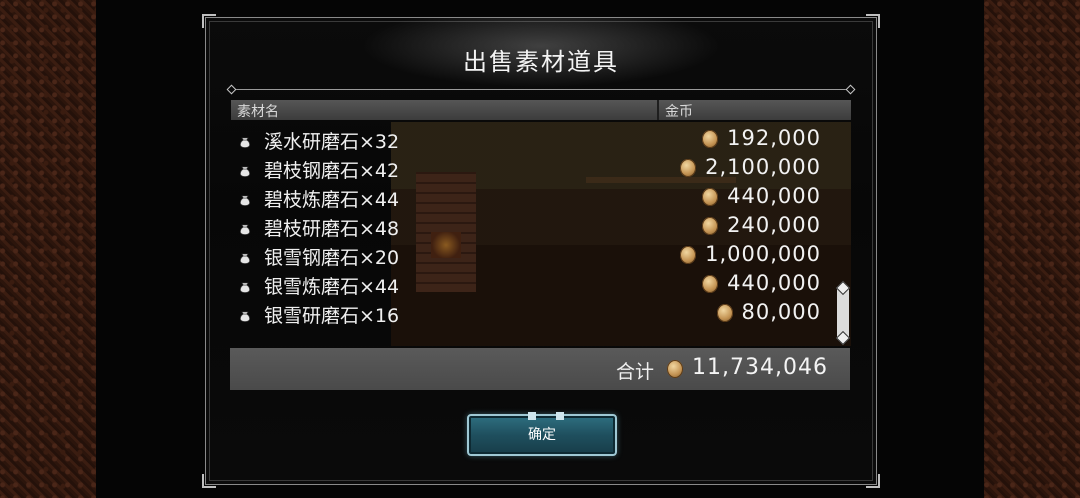  What do you see at coordinates (531, 167) in the screenshot?
I see `list-item: 碧枝钢磨石×42 2,100,000` at bounding box center [531, 167].